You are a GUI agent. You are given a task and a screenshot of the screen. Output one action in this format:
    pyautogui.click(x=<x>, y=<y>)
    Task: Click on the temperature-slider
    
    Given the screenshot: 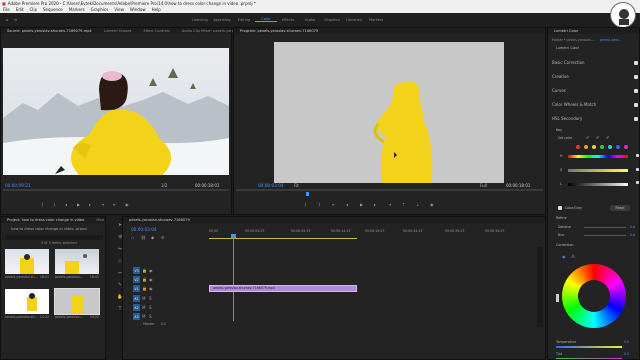 What is the action you would take?
    pyautogui.click(x=589, y=347)
    